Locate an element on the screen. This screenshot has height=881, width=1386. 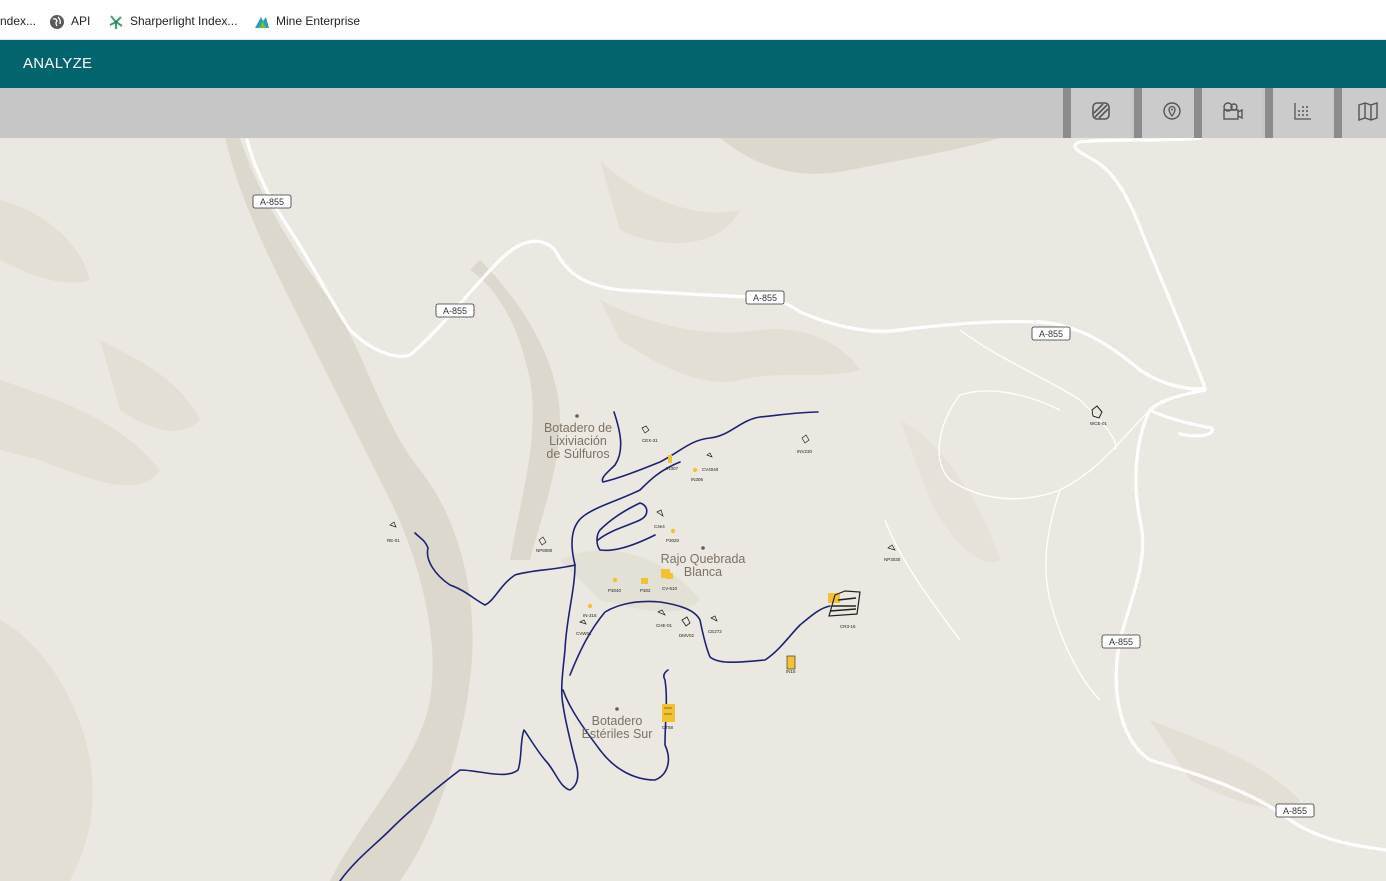
svg-text: IN306 is located at coordinates (697, 479).